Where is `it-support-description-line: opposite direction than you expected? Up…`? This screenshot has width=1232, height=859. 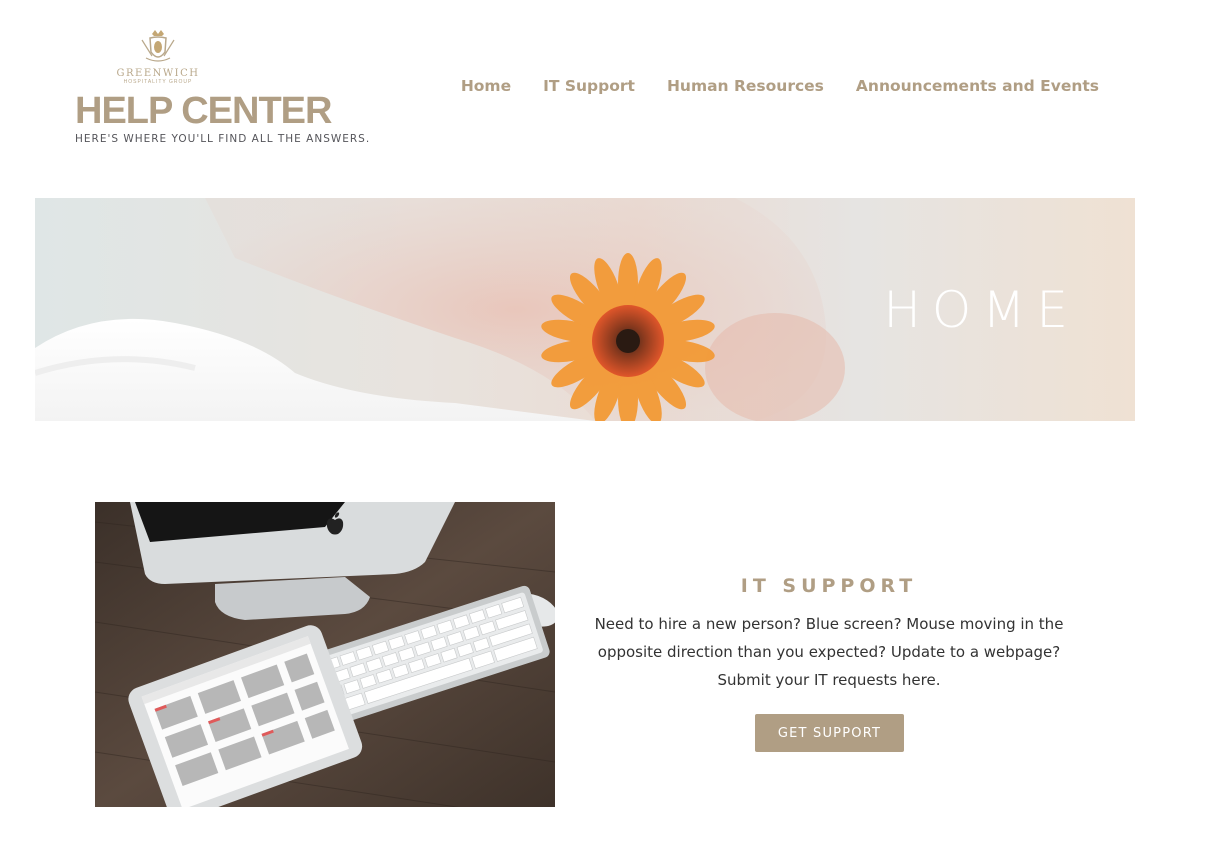
it-support-description-line: opposite direction than you expected? Up… is located at coordinates (829, 652).